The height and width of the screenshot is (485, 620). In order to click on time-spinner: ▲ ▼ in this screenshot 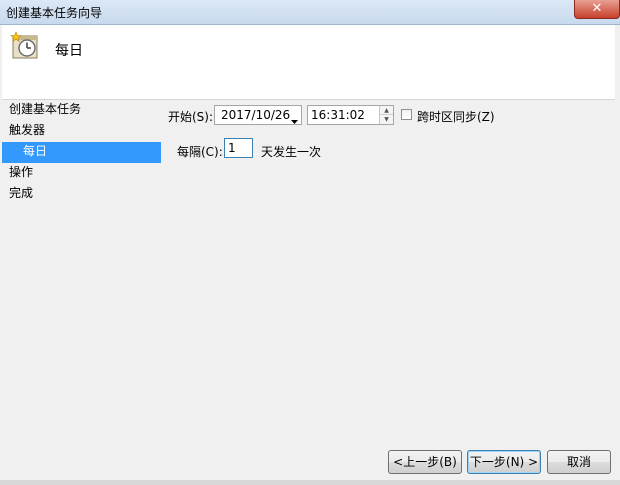, I will do `click(386, 115)`.